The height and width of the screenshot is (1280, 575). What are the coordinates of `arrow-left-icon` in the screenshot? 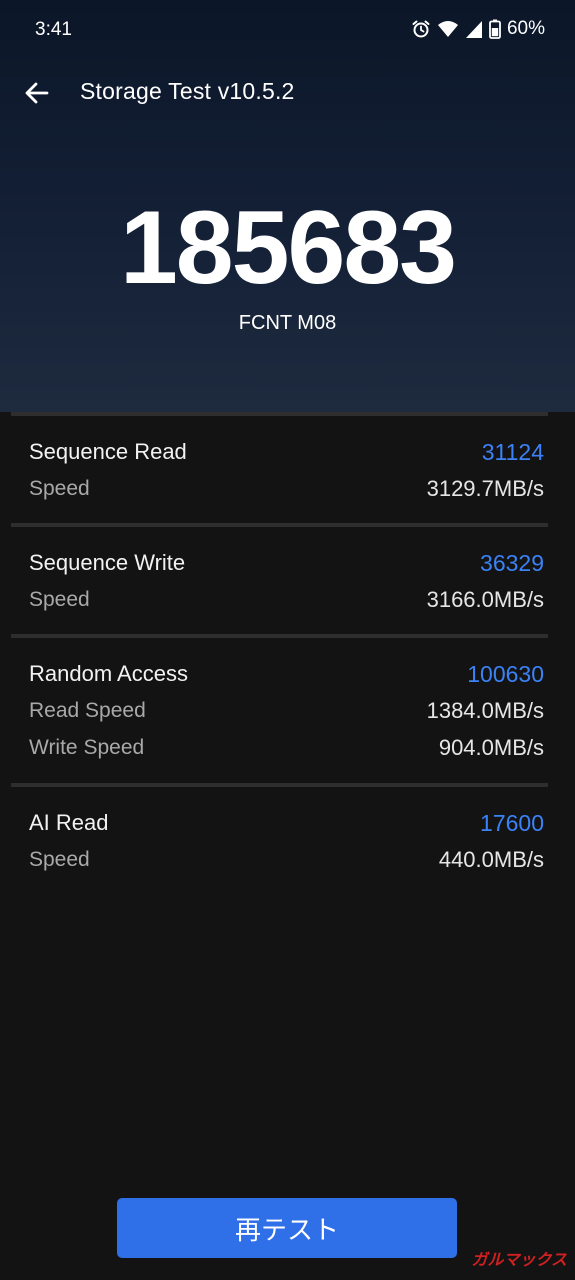 It's located at (37, 93).